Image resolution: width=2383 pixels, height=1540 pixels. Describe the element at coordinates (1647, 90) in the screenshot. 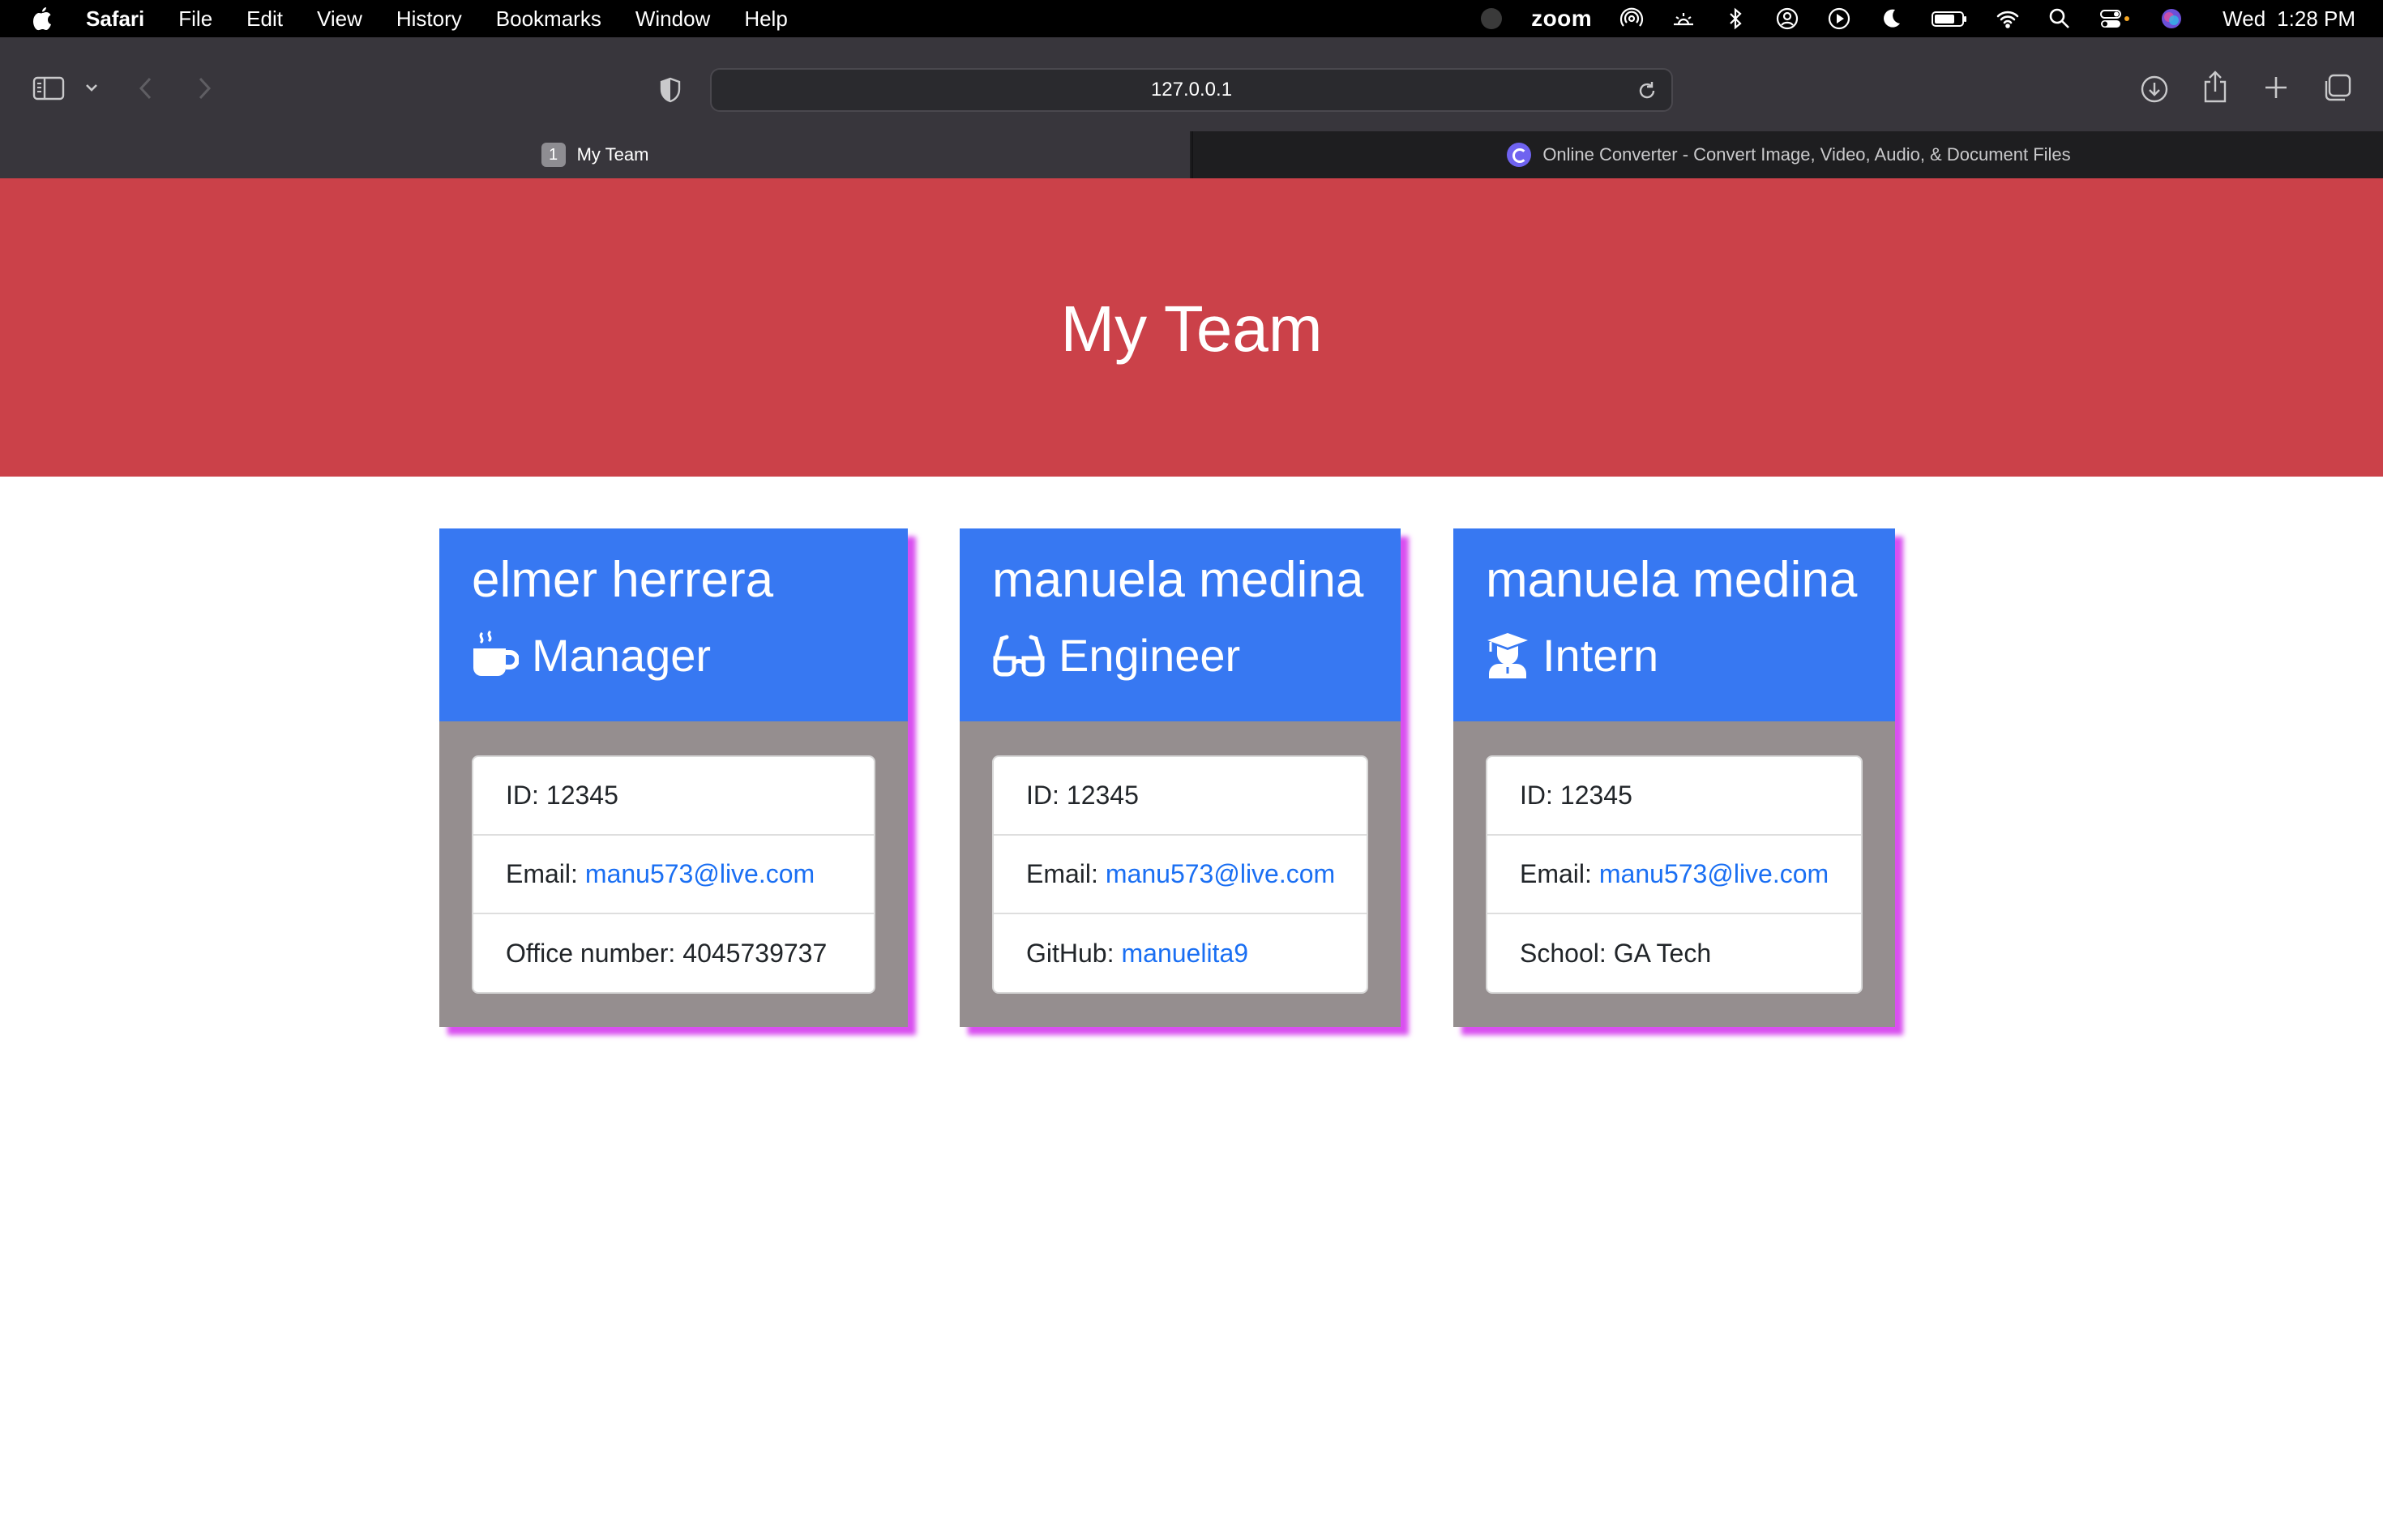

I see `reload-icon` at that location.